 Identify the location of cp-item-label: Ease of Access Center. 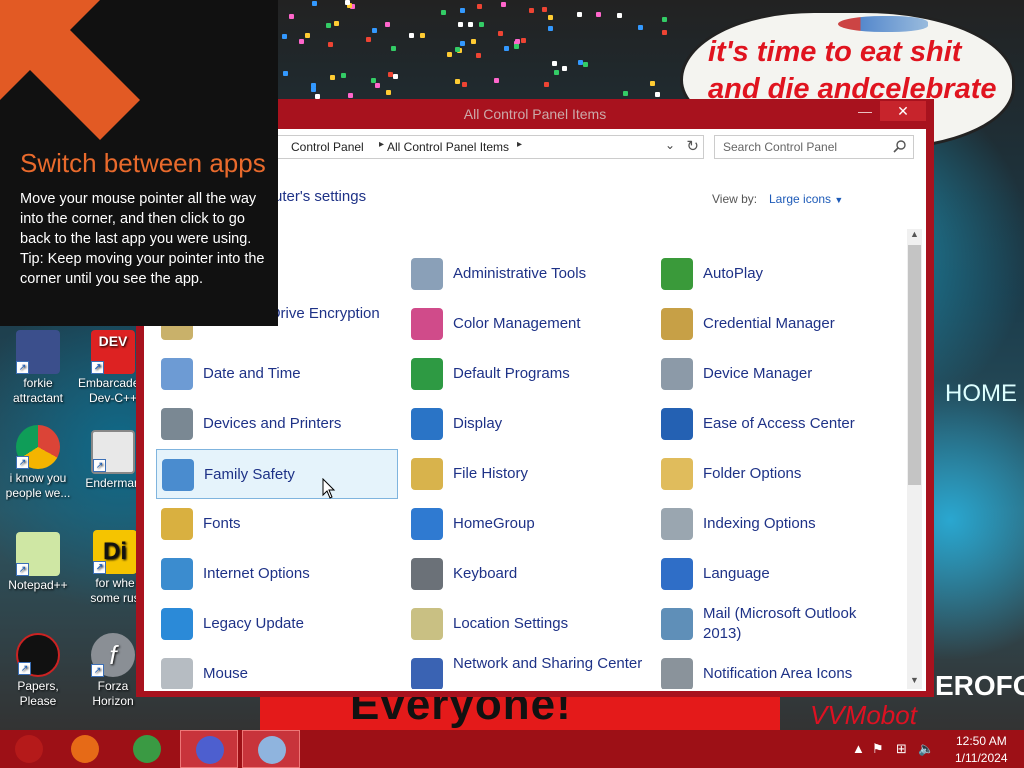
(779, 423).